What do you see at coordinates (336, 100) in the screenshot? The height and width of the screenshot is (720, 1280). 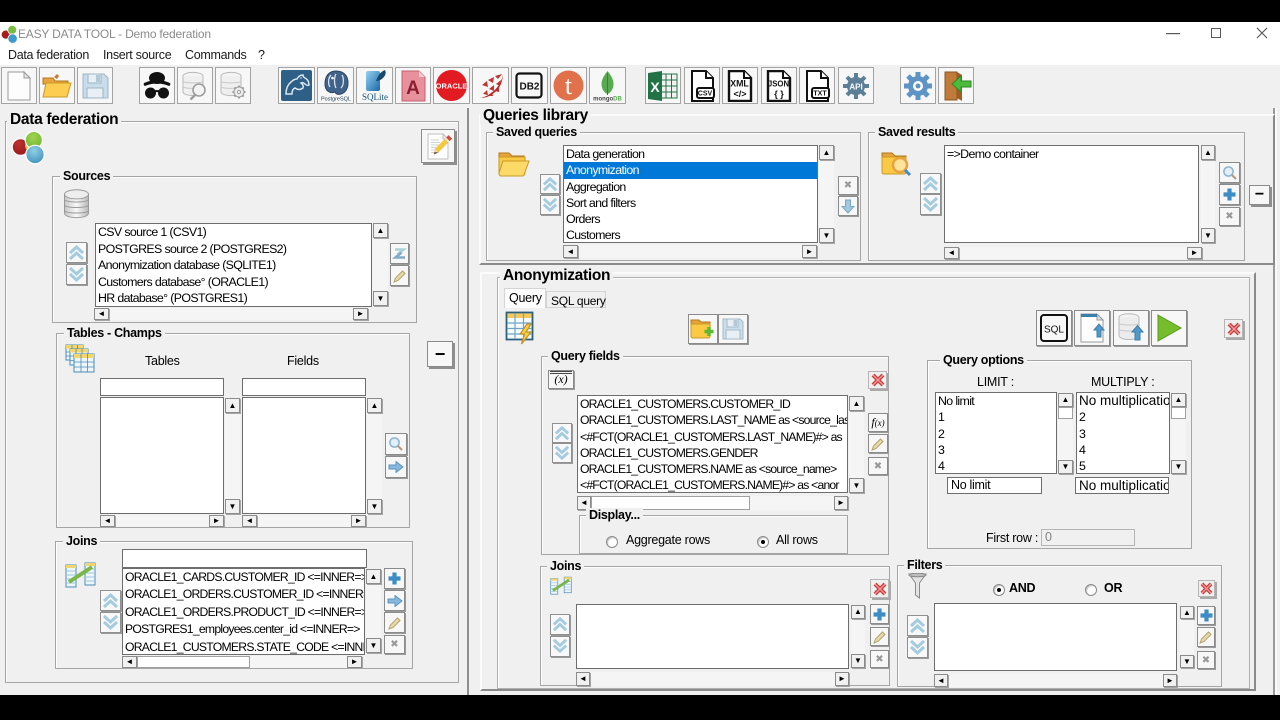 I see `svg-text: PostgreSQL` at bounding box center [336, 100].